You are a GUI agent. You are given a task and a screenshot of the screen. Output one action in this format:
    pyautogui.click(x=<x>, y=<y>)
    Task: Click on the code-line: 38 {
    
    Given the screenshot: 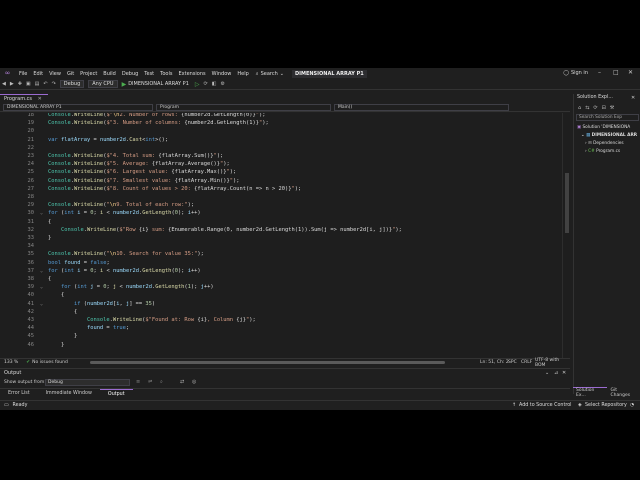 What is the action you would take?
    pyautogui.click(x=281, y=279)
    